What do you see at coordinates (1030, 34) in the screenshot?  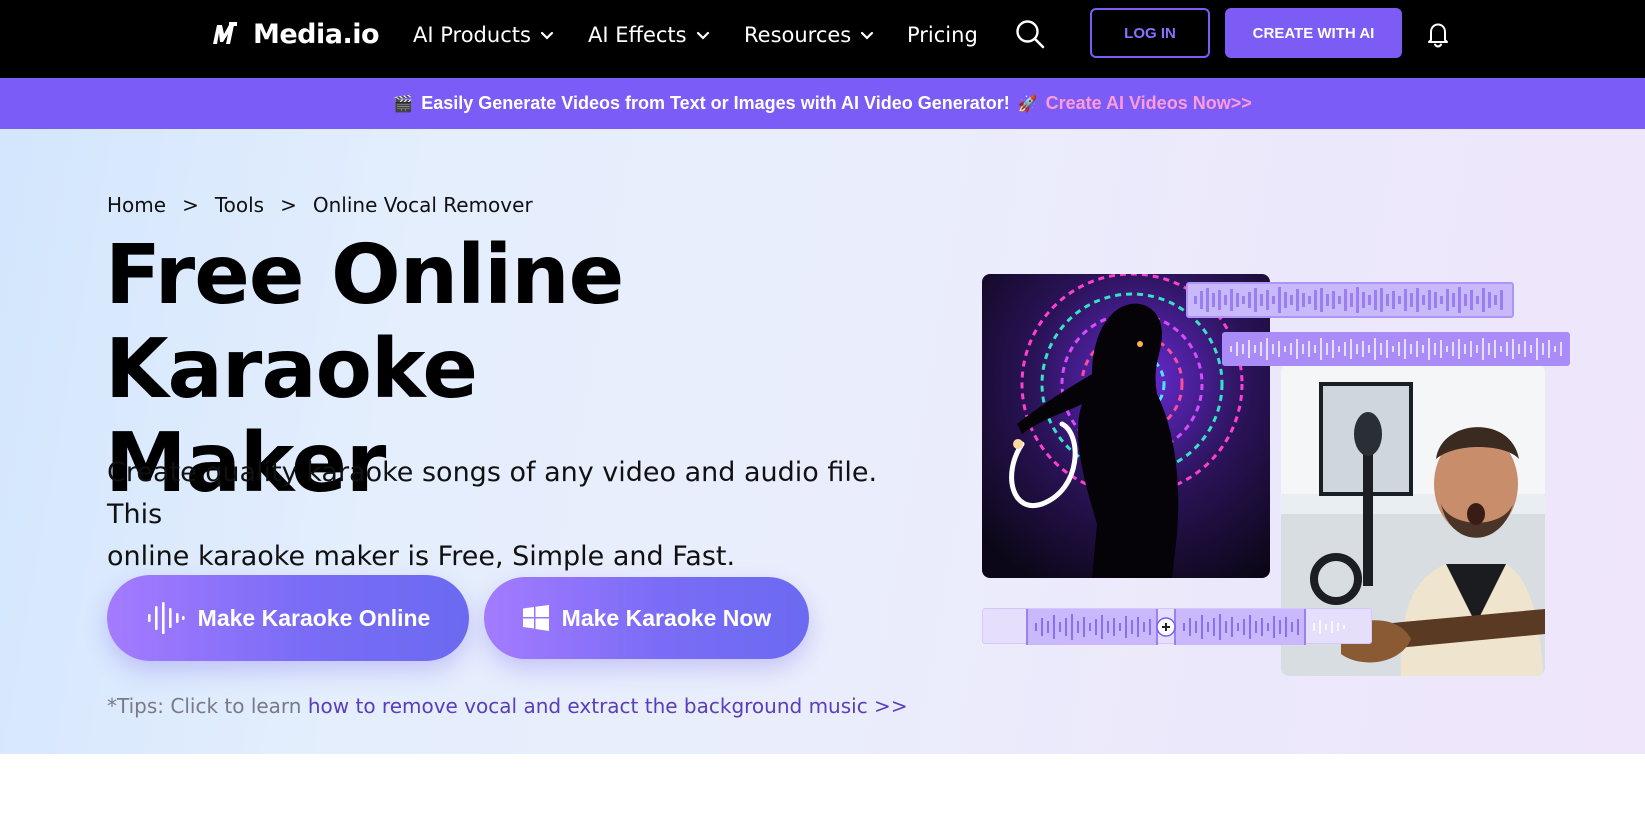 I see `search-icon` at bounding box center [1030, 34].